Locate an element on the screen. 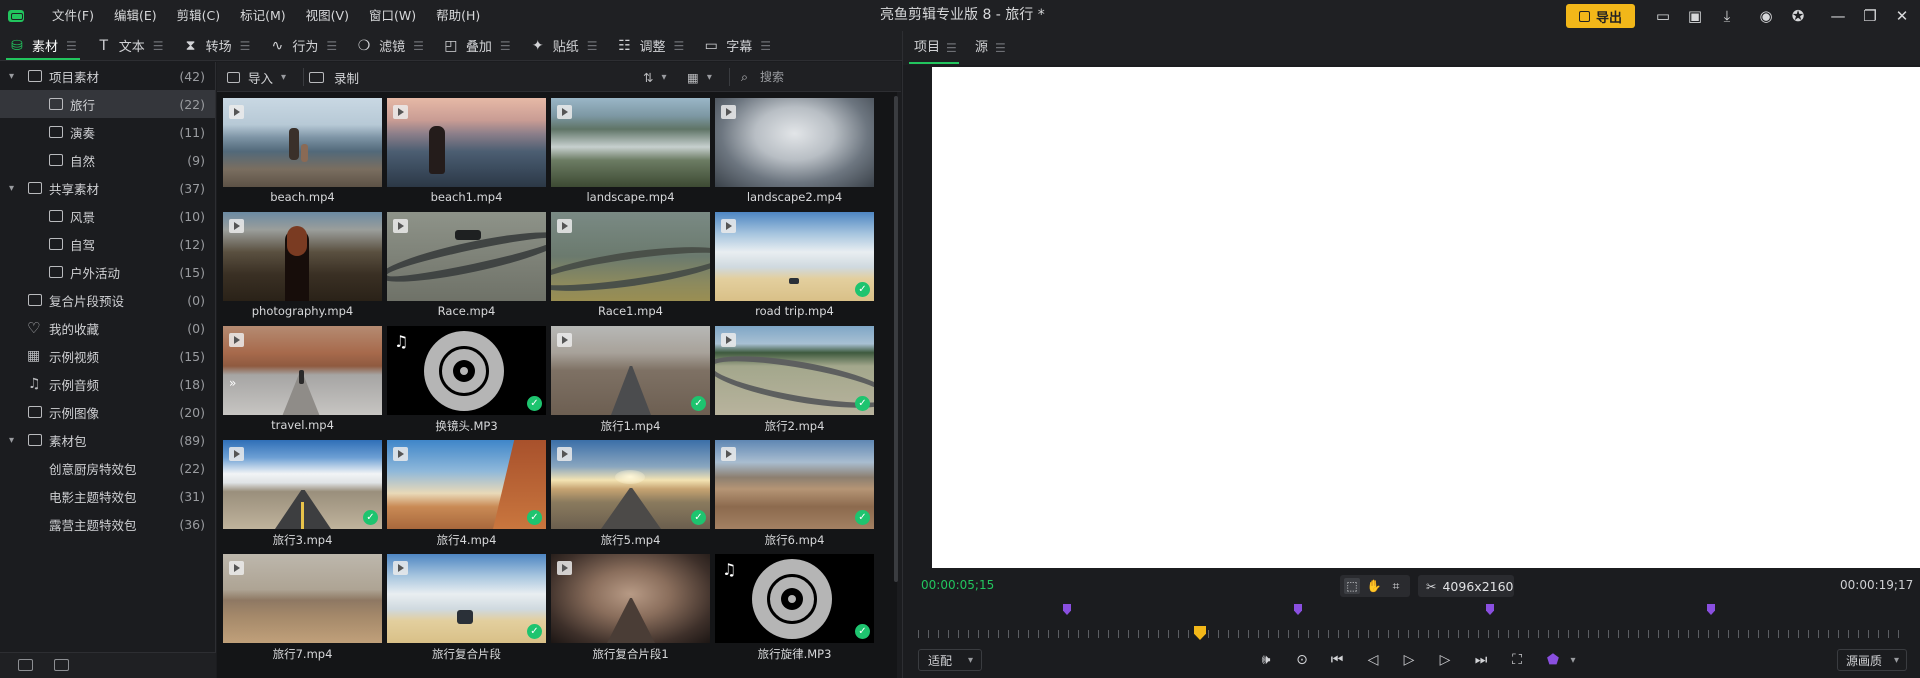 The image size is (1920, 678). media-card: ✓ 旅行4.mp4 is located at coordinates (466, 497).